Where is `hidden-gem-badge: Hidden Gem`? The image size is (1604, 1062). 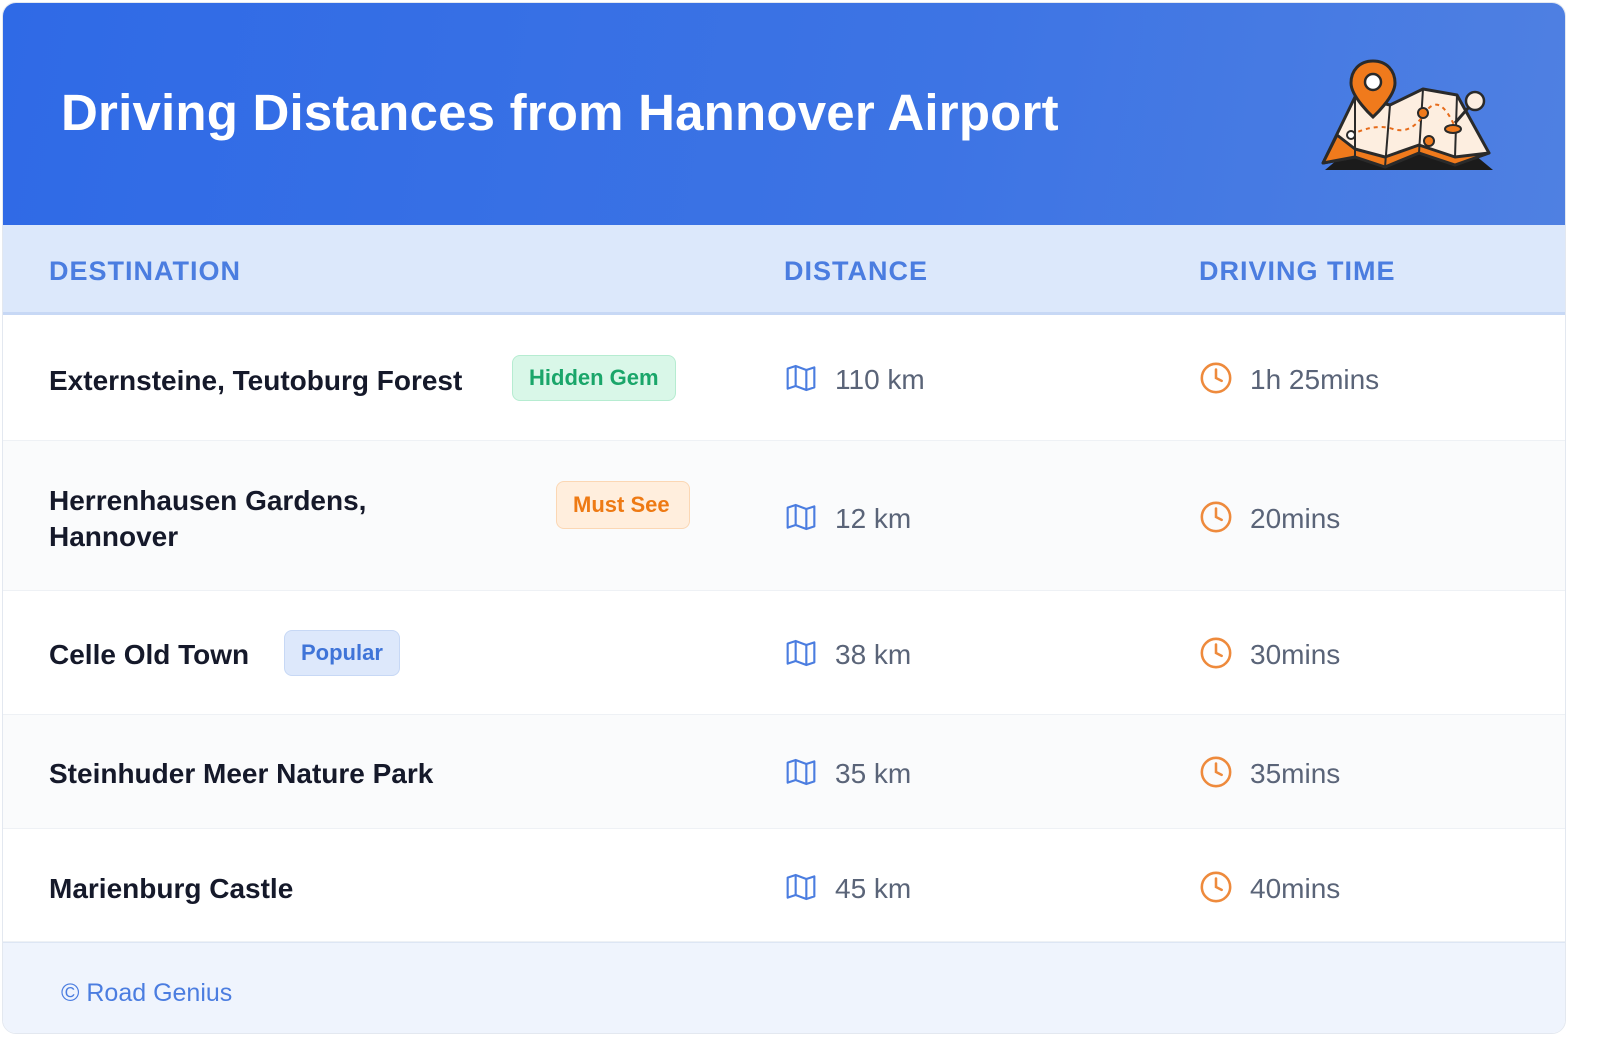
hidden-gem-badge: Hidden Gem is located at coordinates (594, 378).